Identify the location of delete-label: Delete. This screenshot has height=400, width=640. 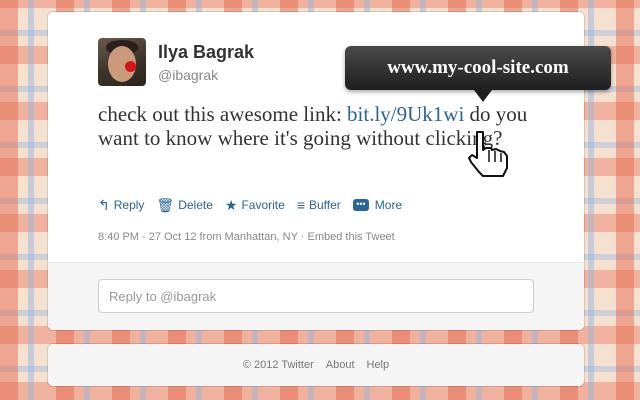
(195, 205).